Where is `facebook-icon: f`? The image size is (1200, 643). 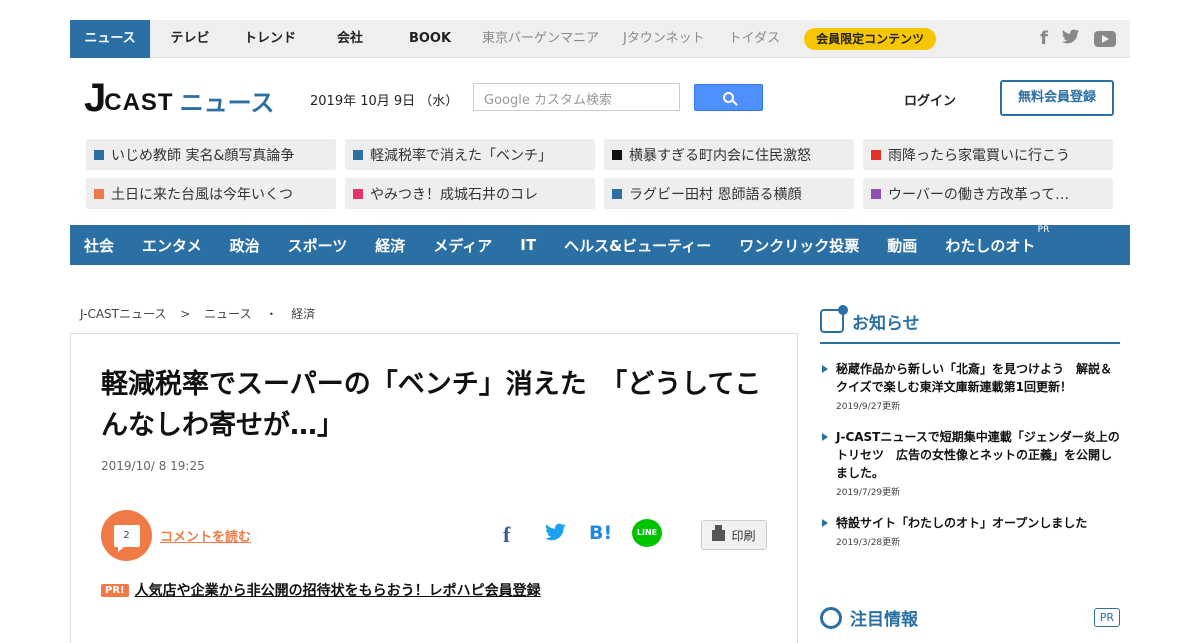
facebook-icon: f is located at coordinates (1044, 38).